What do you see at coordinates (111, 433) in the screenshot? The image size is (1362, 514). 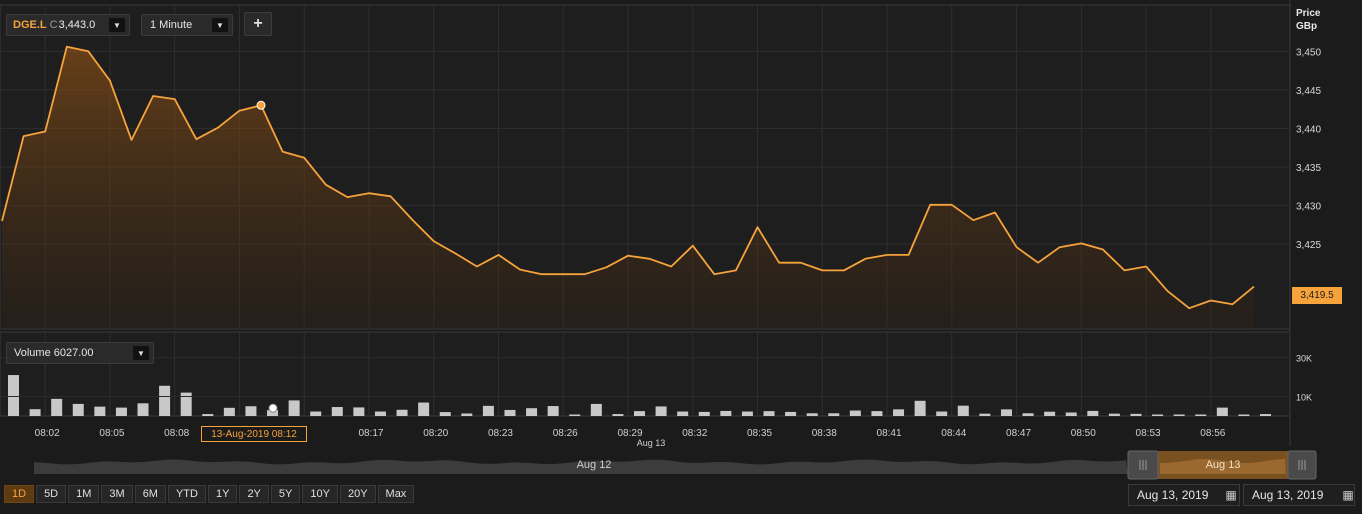 I see `time-tick-label: 08:05` at bounding box center [111, 433].